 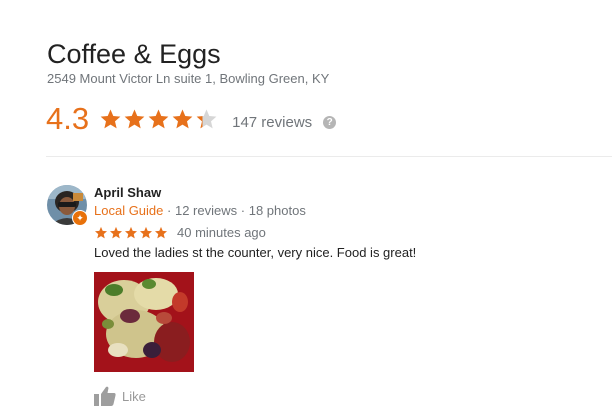 I want to click on review-rating-row: 40 minutes ago, so click(x=180, y=232).